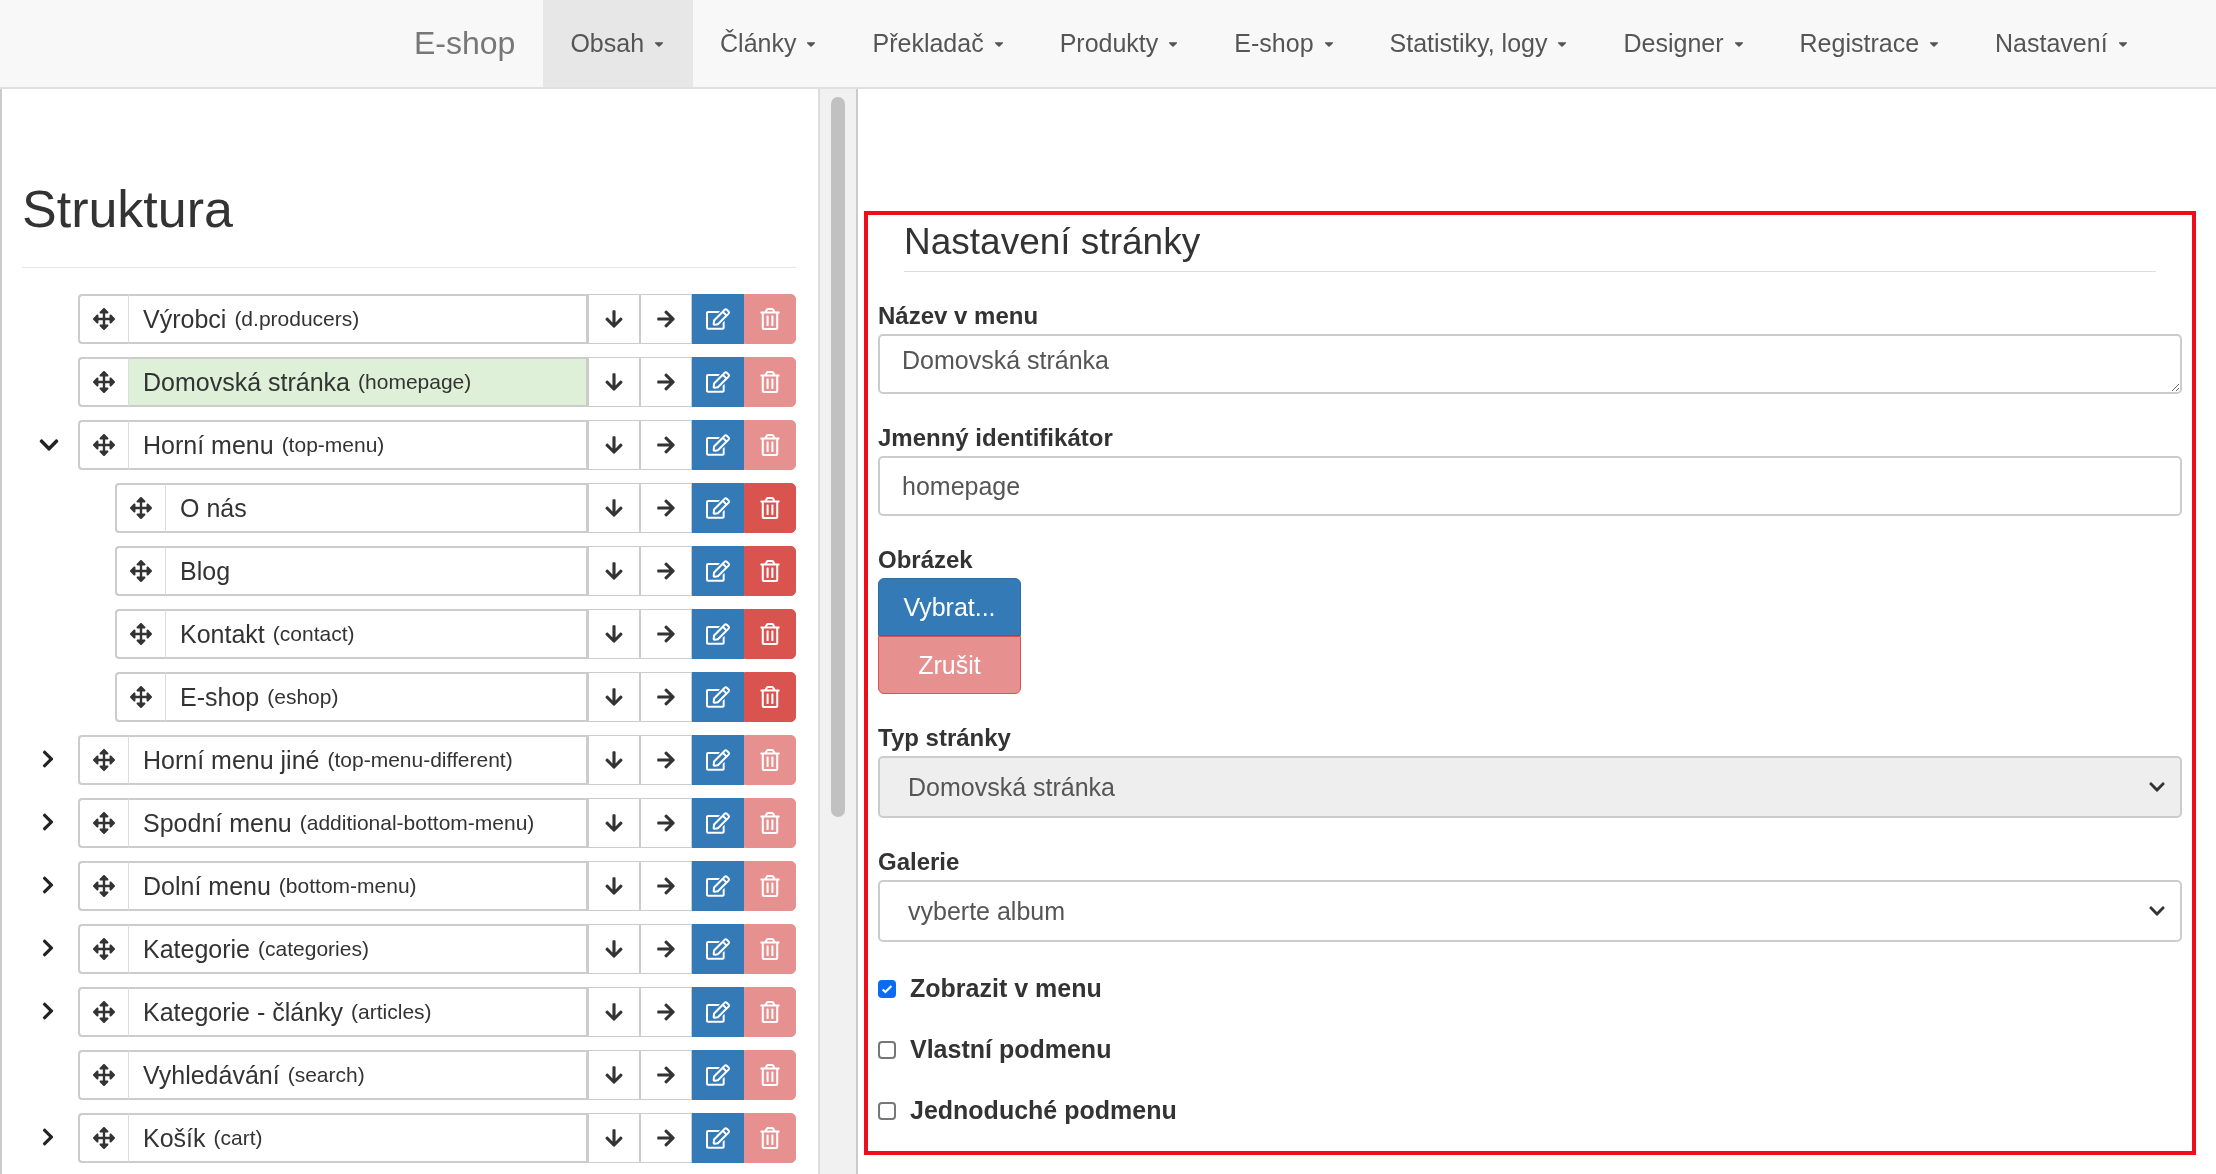 This screenshot has width=2216, height=1174. What do you see at coordinates (358, 949) in the screenshot?
I see `item-label: Kategorie (categories)` at bounding box center [358, 949].